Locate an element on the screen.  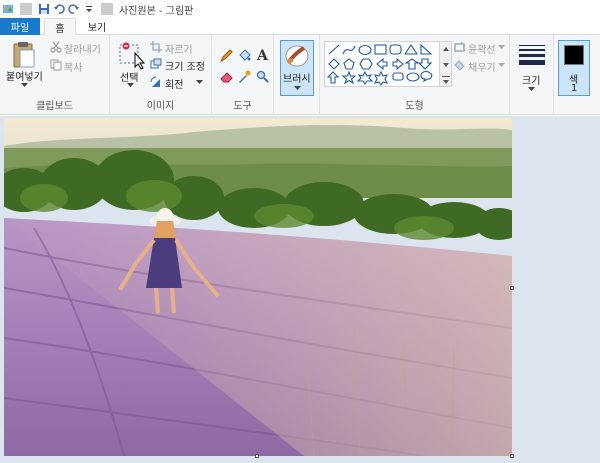
select-button is located at coordinates (133, 56).